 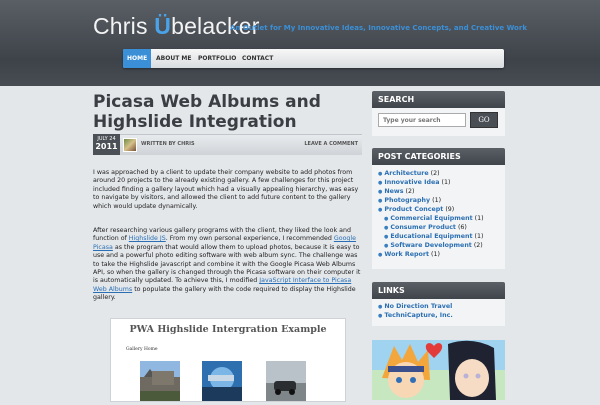 I want to click on post-date-year: 2011, so click(x=106, y=146).